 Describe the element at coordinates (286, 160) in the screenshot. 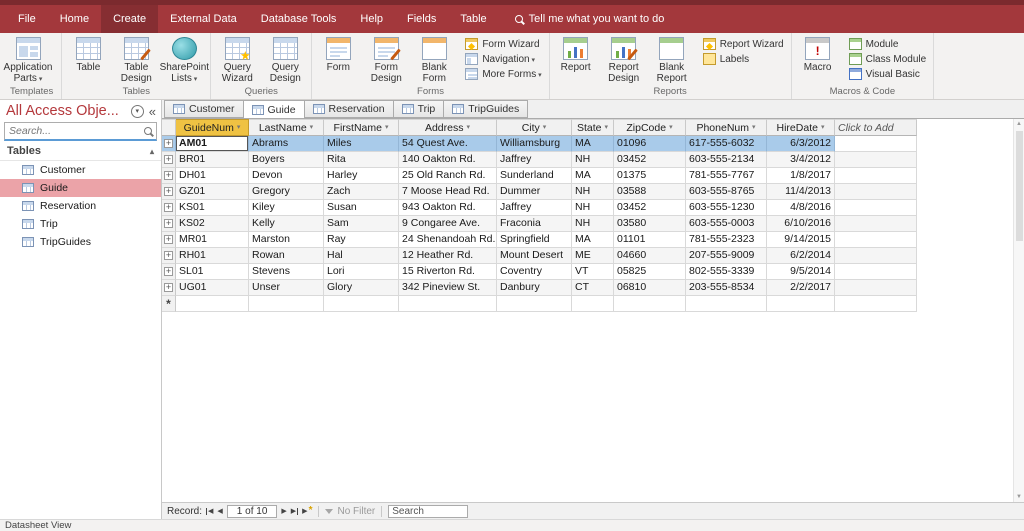

I see `cell: Boyers` at that location.